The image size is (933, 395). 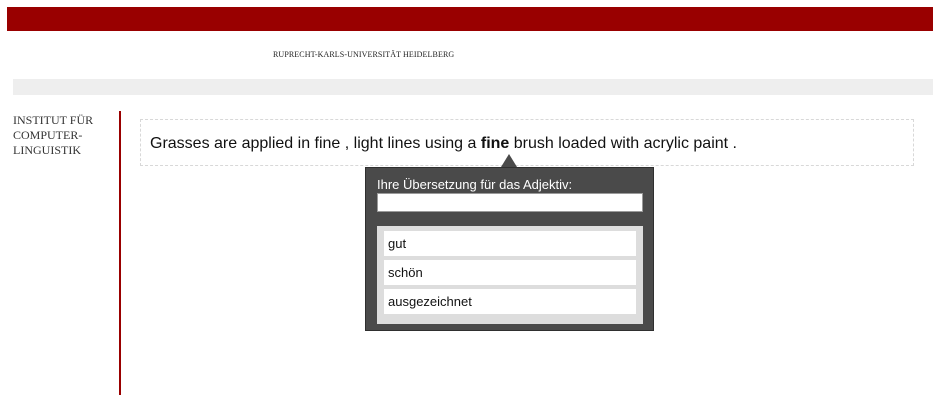 I want to click on suggestion-item-gut: gut, so click(x=510, y=243).